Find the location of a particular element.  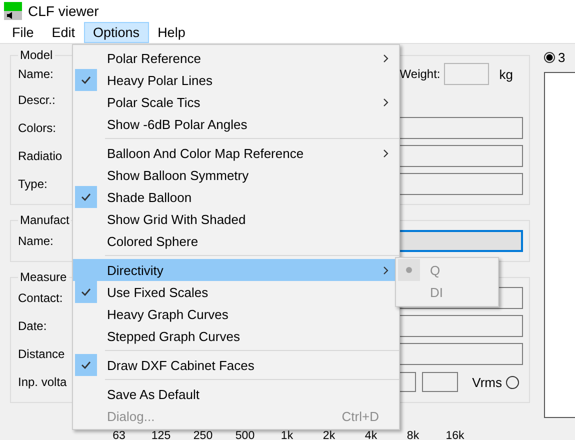

field-label: Radiatio is located at coordinates (41, 156).